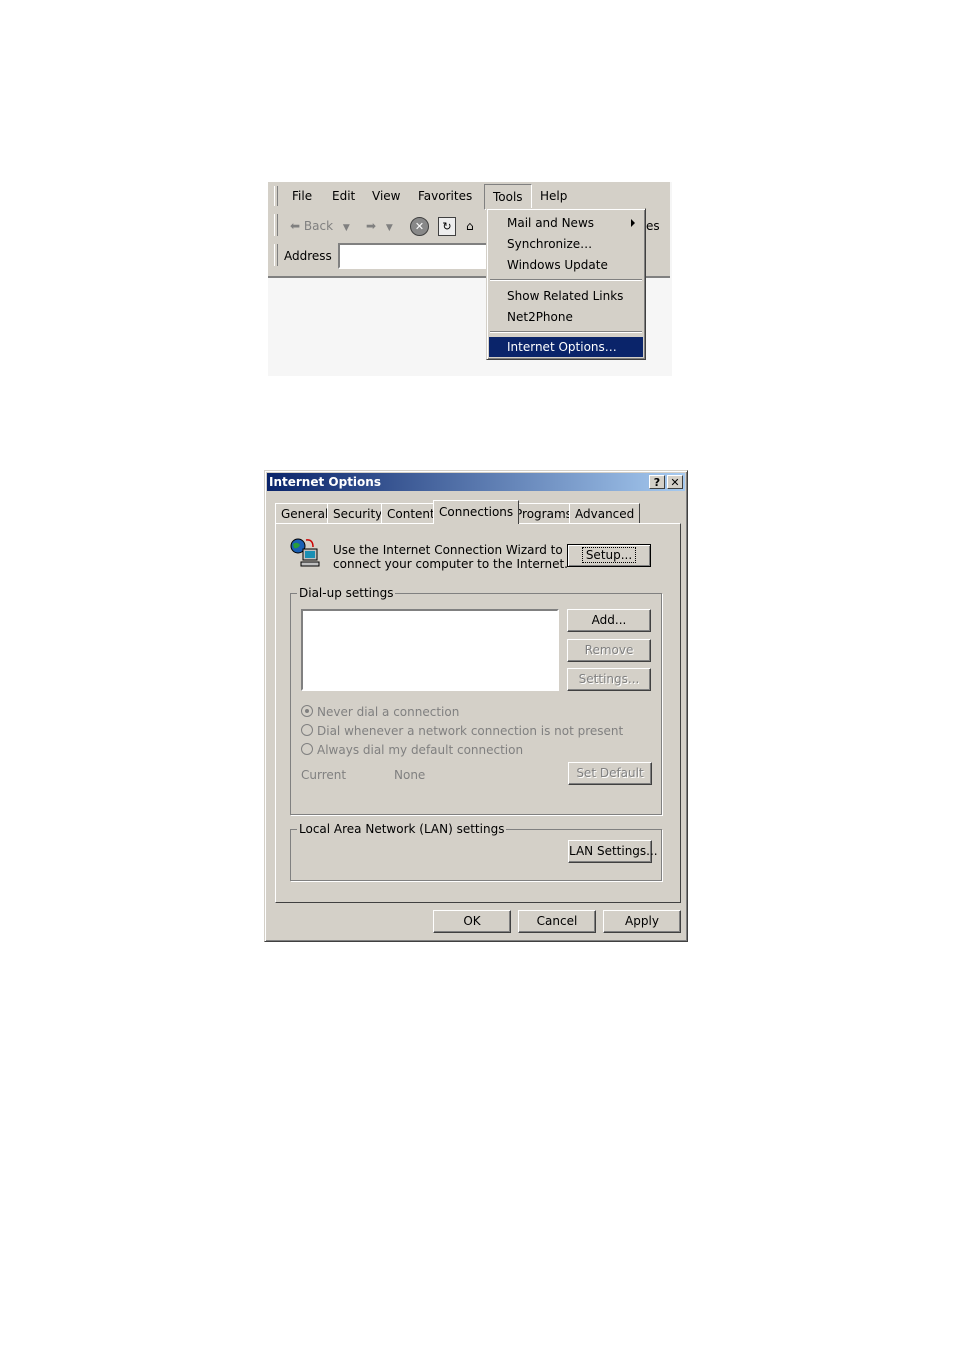  What do you see at coordinates (325, 482) in the screenshot?
I see `dialog-title: Internet Options` at bounding box center [325, 482].